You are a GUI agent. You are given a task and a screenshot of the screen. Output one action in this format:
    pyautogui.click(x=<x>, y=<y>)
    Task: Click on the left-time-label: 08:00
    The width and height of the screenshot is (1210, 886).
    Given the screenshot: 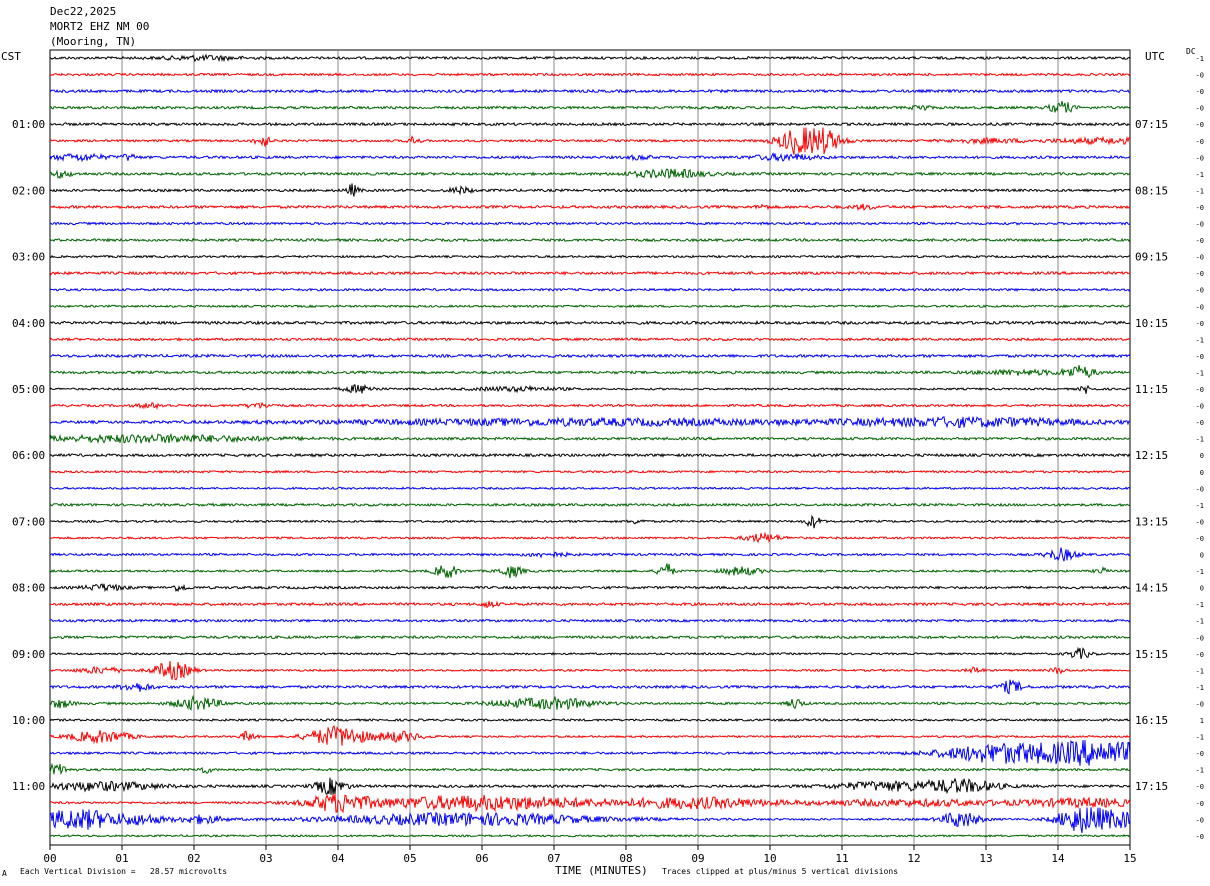 What is the action you would take?
    pyautogui.click(x=28, y=588)
    